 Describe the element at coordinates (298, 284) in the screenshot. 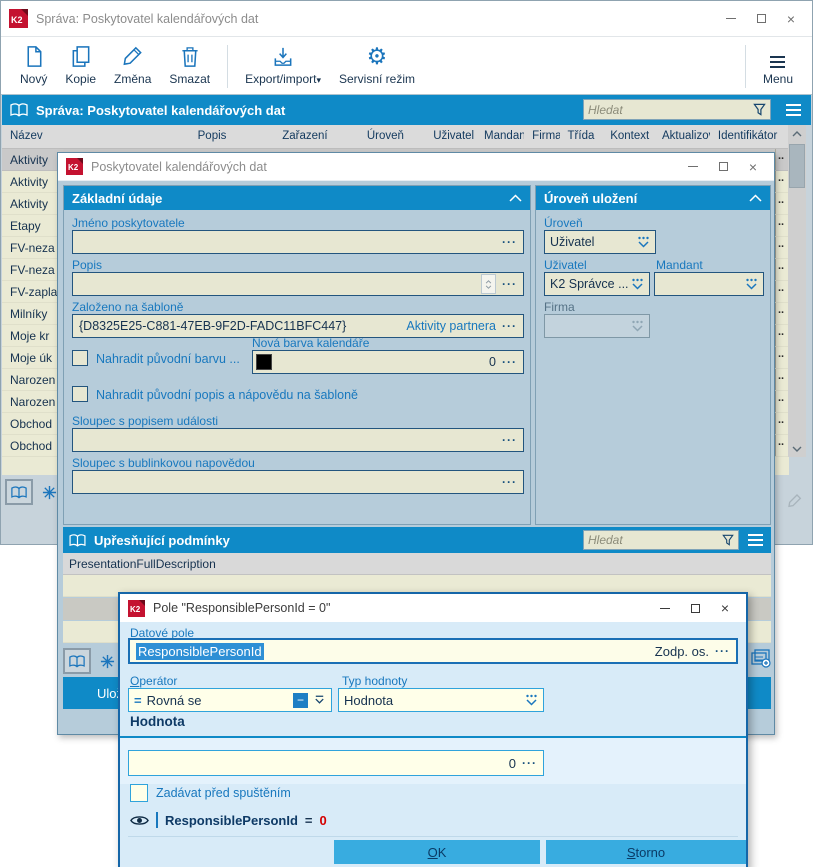

I see `description-field: ···` at that location.